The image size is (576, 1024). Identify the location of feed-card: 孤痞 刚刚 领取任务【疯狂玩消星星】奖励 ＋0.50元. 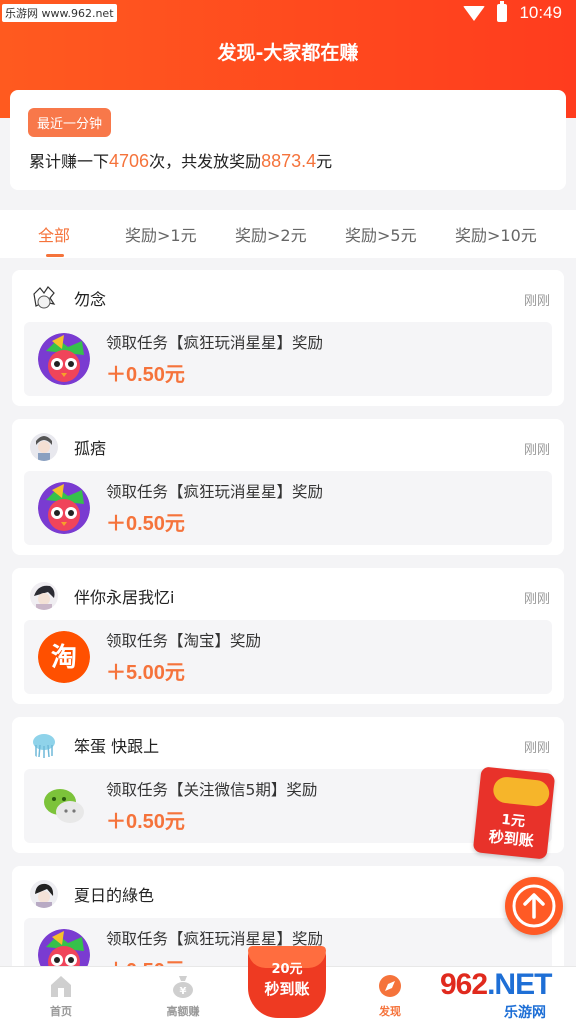
(288, 487).